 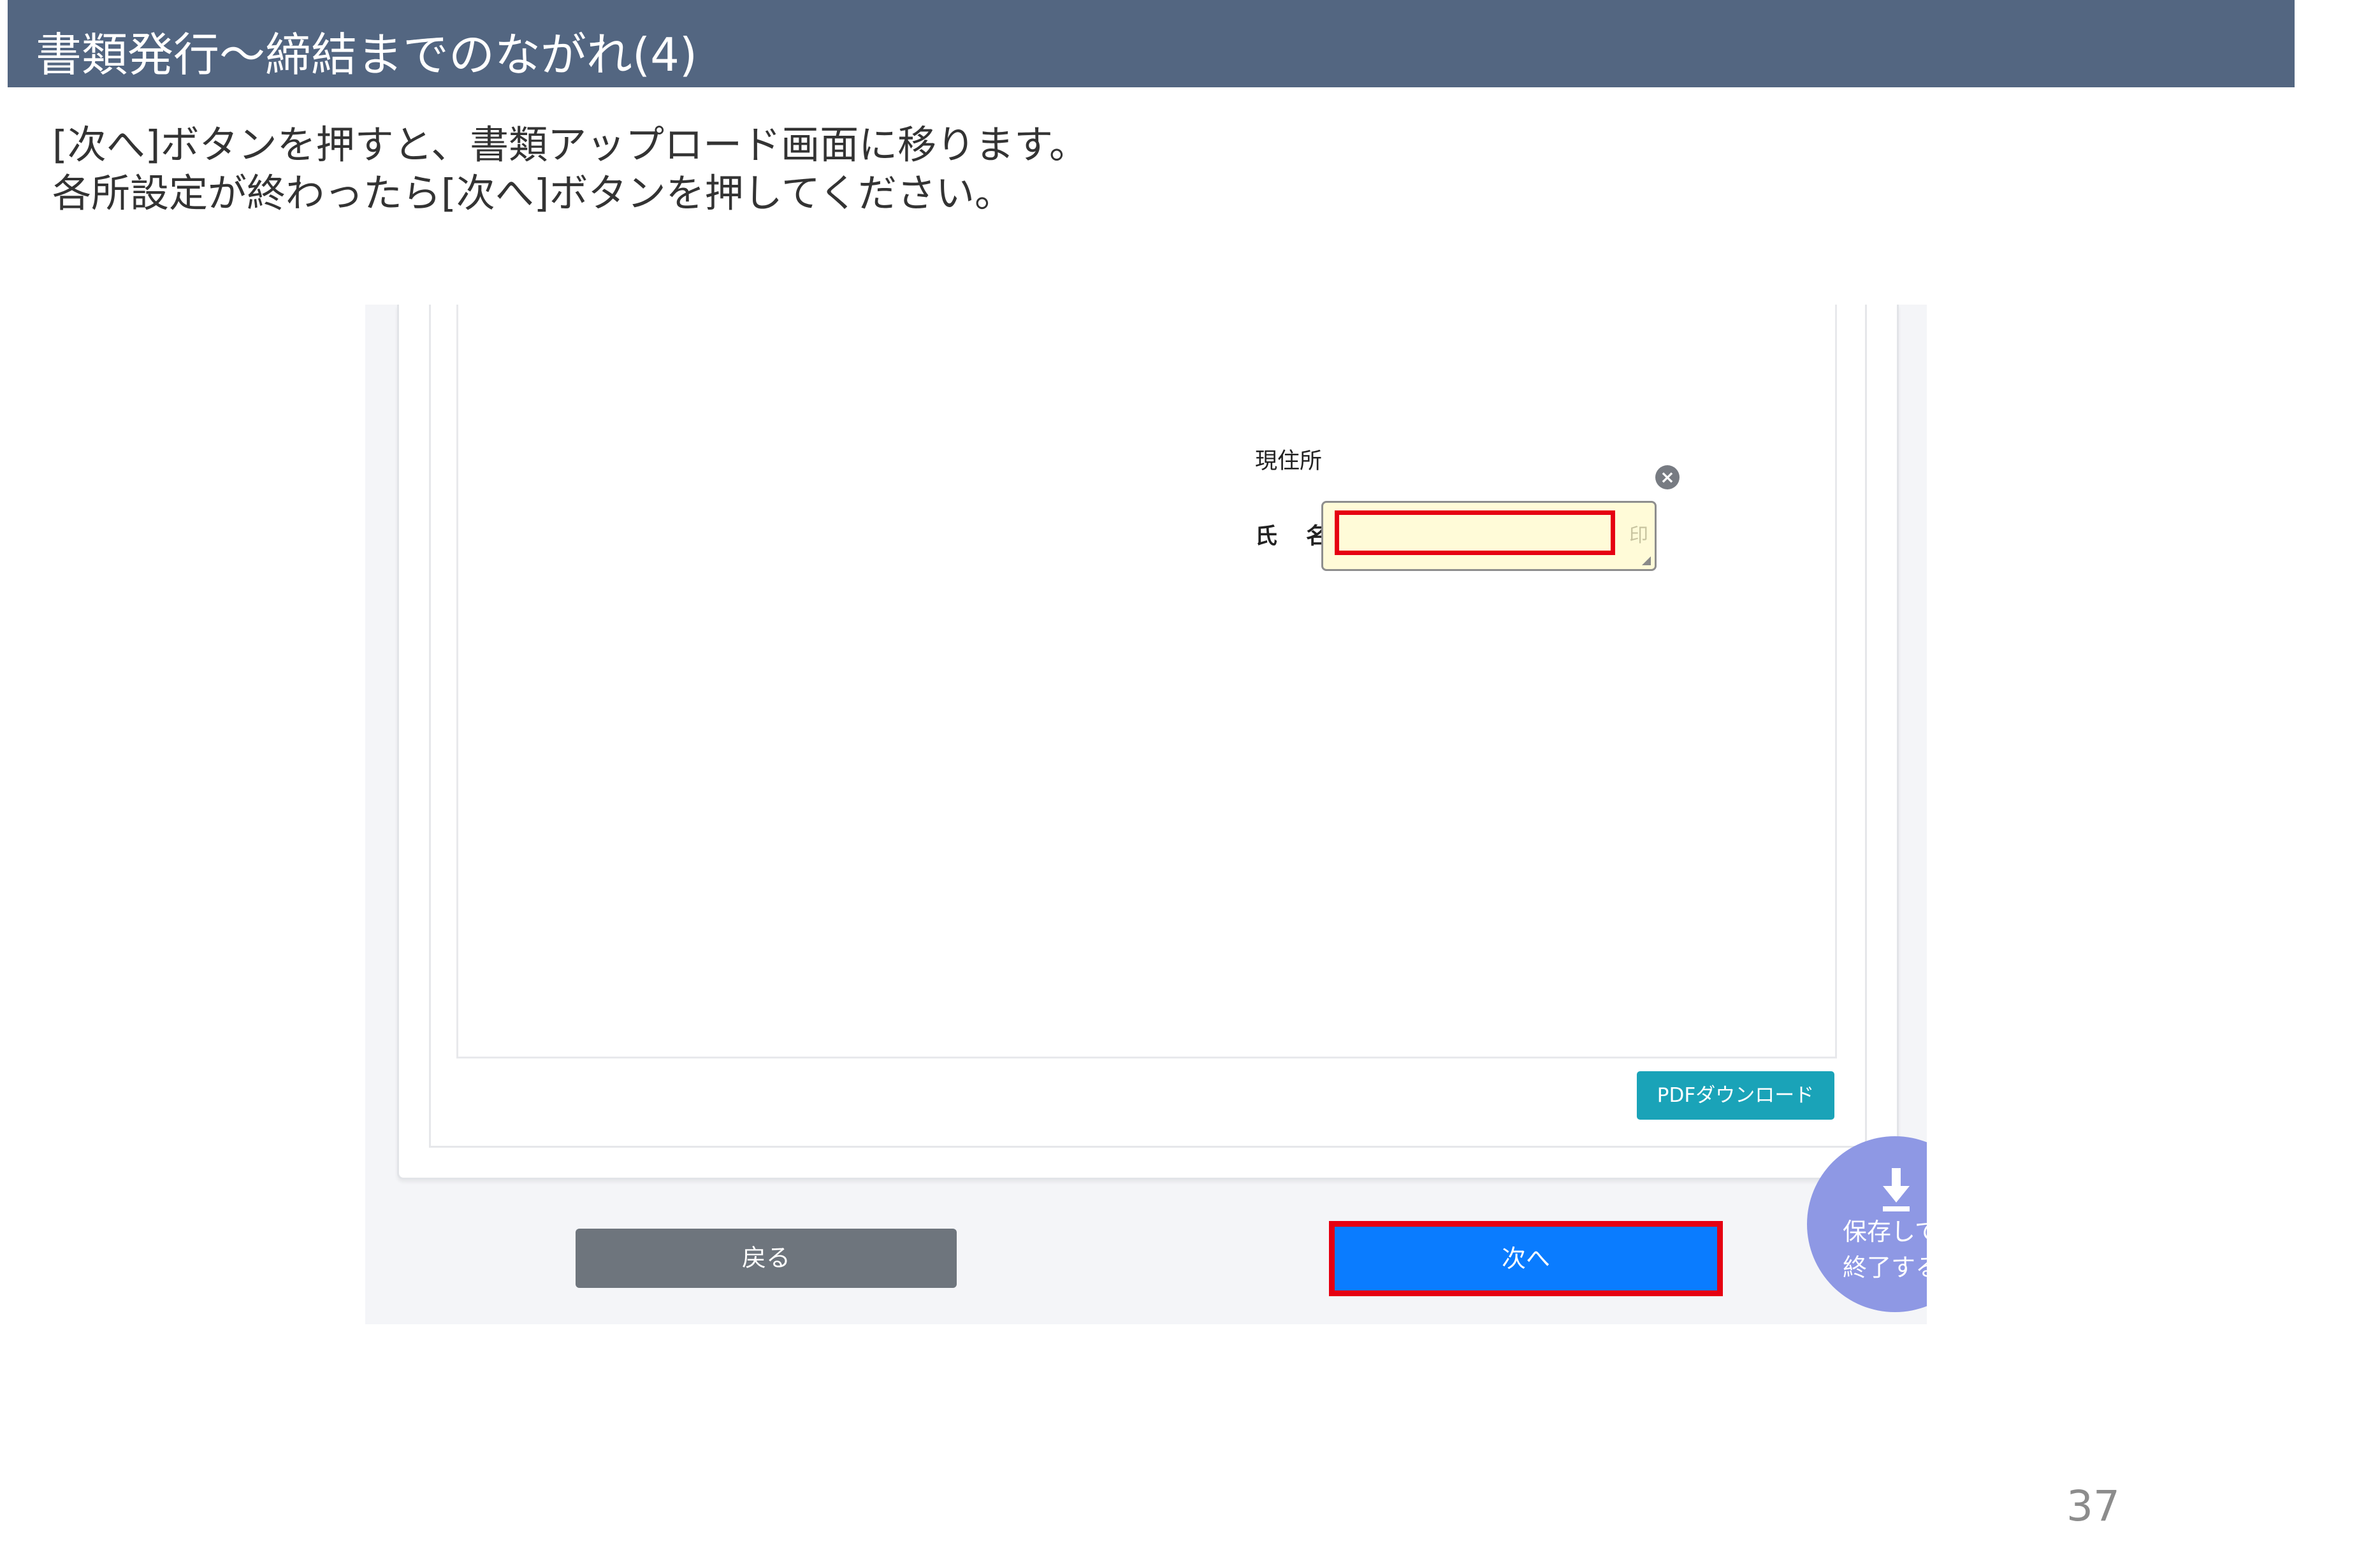 I want to click on signature-field: 印, so click(x=1489, y=536).